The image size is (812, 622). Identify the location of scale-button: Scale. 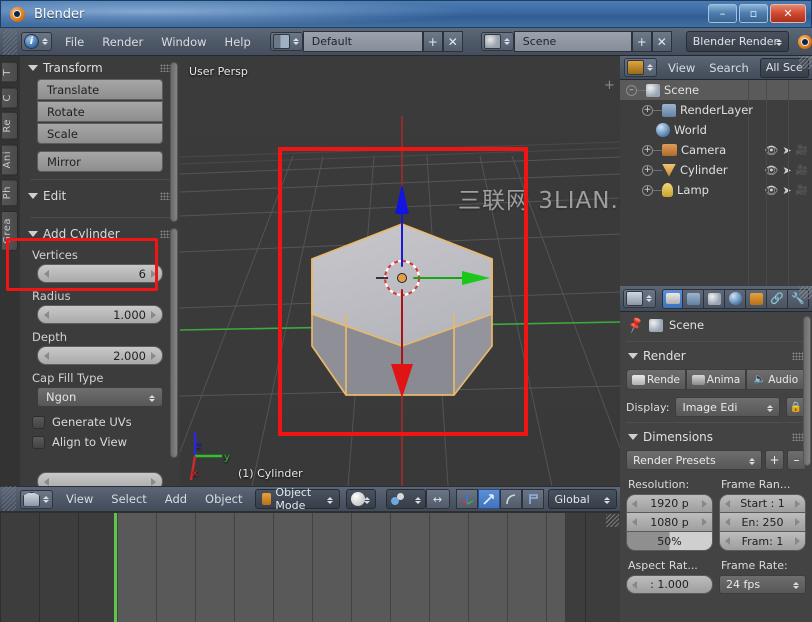
(100, 133).